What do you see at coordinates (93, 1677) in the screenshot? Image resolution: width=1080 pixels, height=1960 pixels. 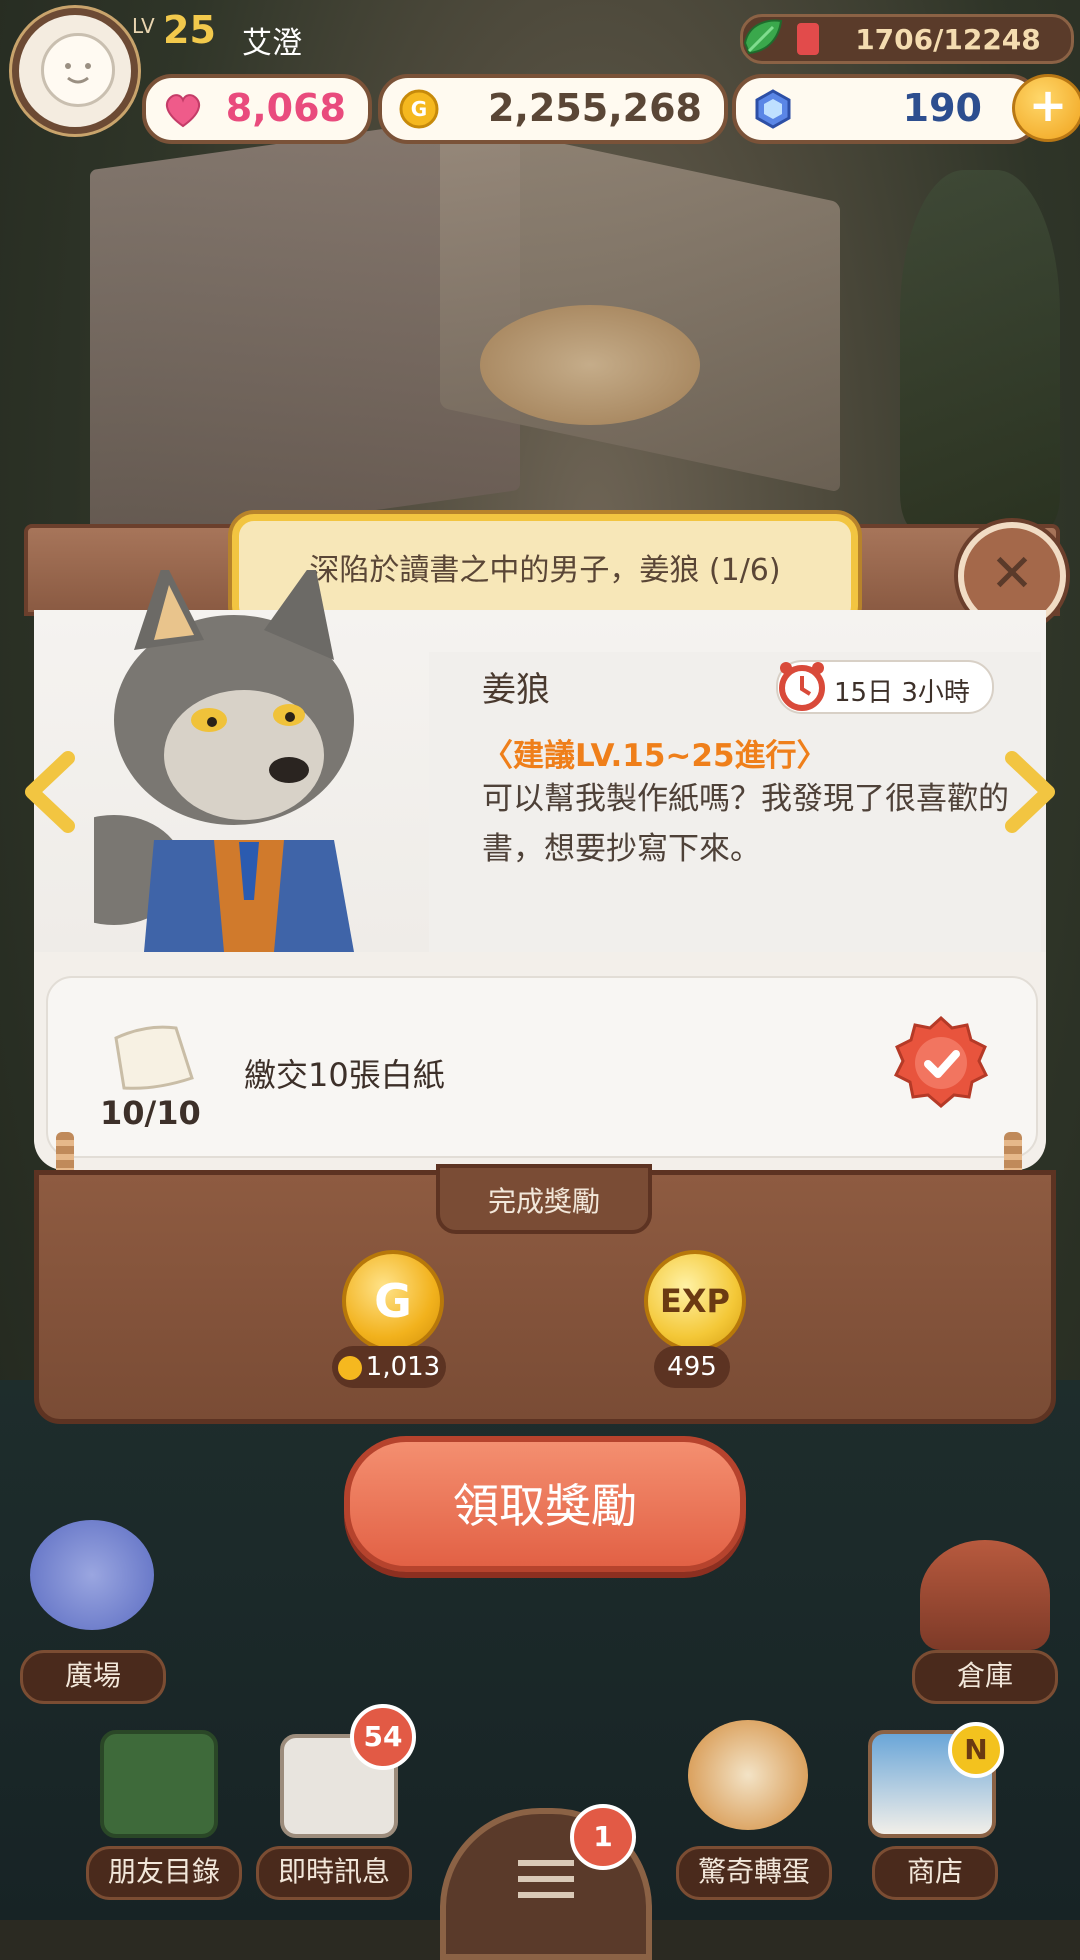 I see `plaza-button: 廣場` at bounding box center [93, 1677].